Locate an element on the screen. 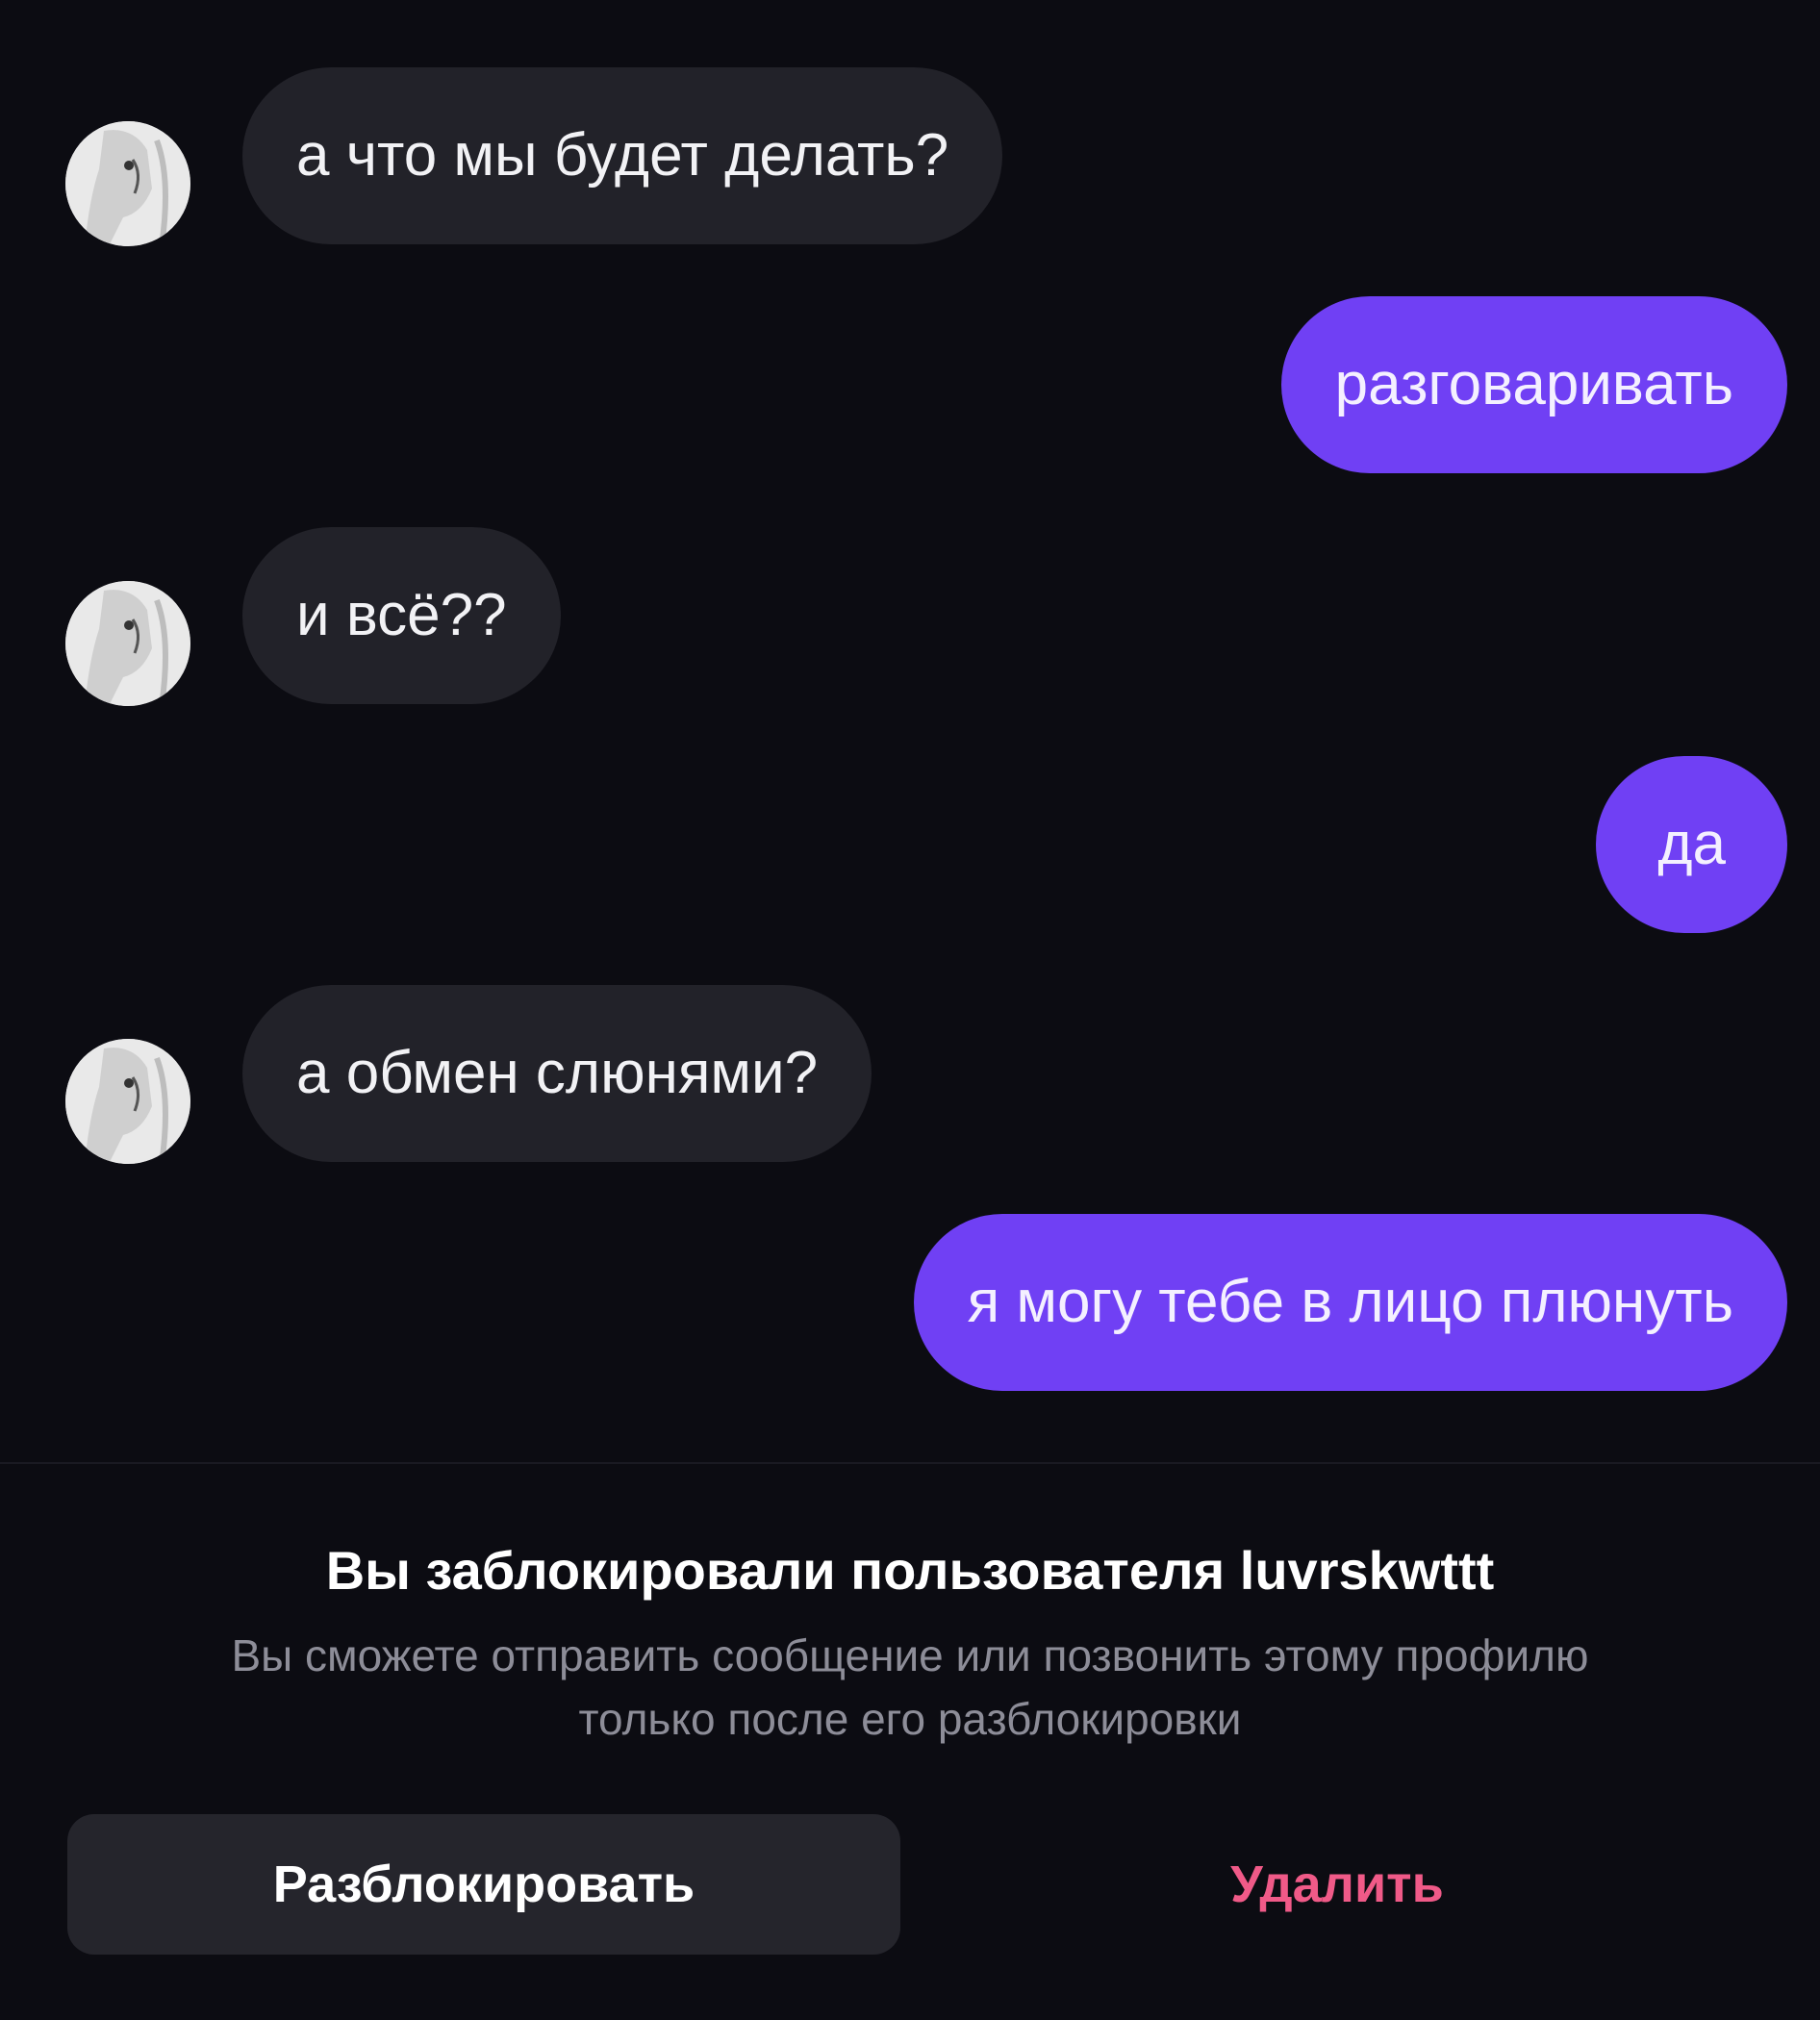  message-bubble-outgoing: я могу тебе в лицо плюнуть is located at coordinates (1350, 1302).